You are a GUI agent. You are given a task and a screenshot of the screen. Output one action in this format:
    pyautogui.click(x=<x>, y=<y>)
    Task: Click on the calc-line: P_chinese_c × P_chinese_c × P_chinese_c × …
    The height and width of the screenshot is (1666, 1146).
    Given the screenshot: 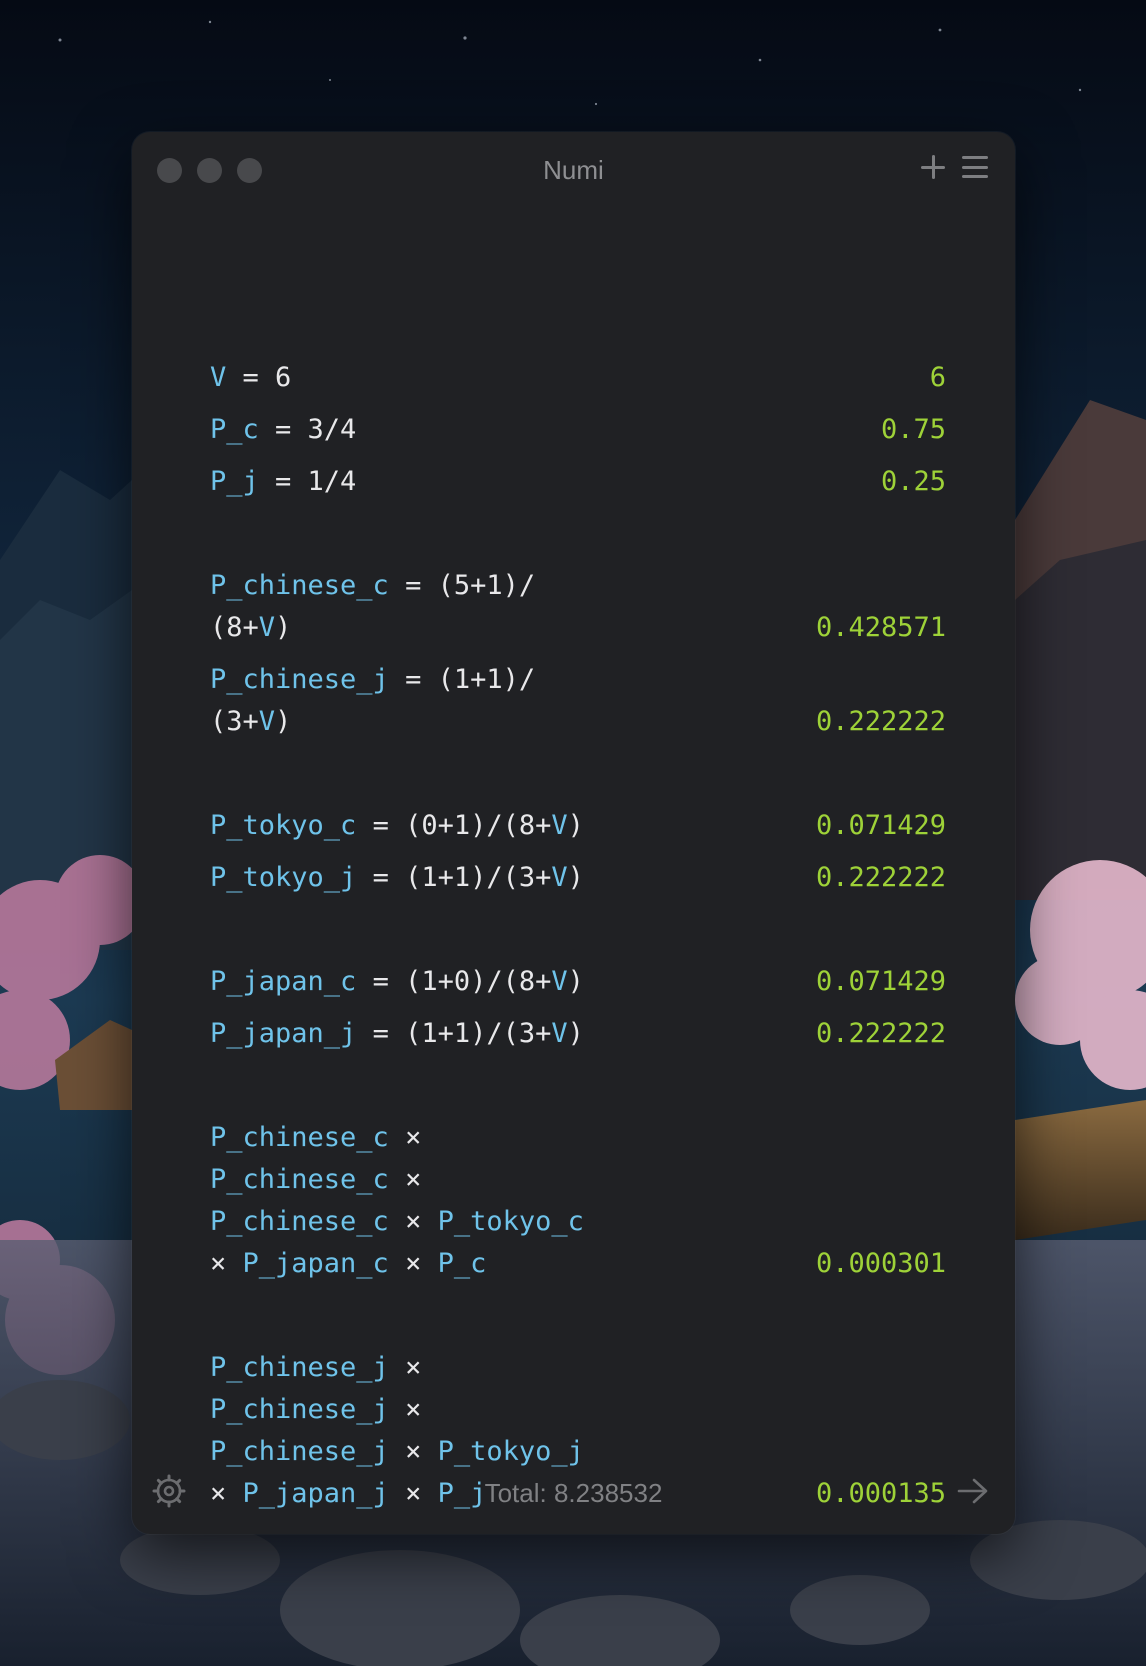 What is the action you would take?
    pyautogui.click(x=578, y=1206)
    